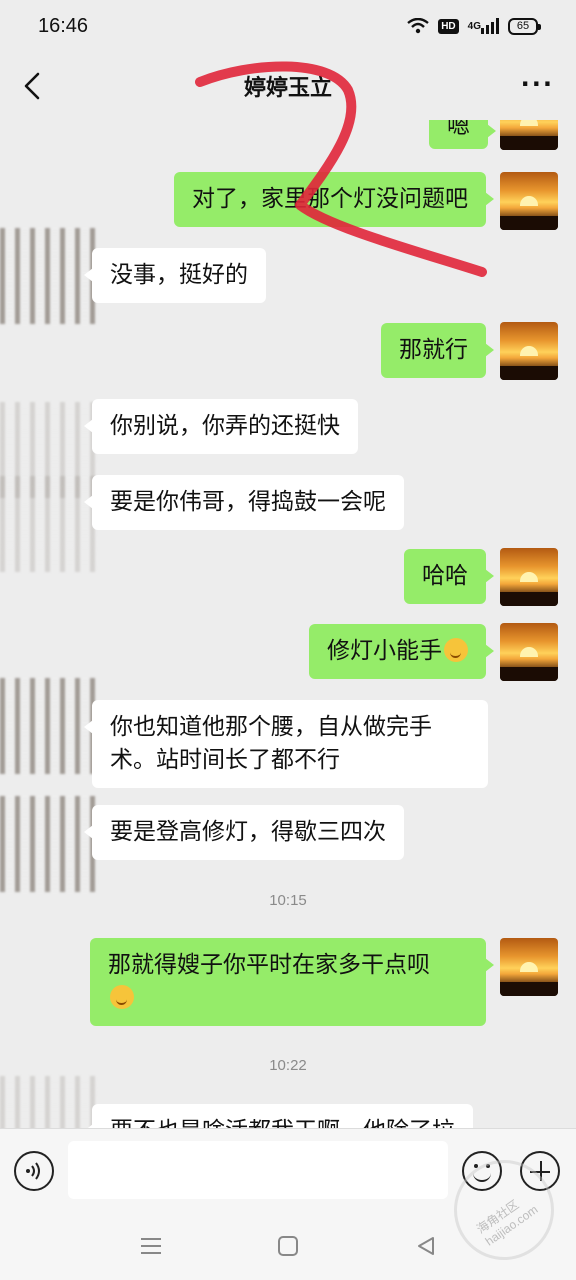 The height and width of the screenshot is (1280, 576). I want to click on more-dots-icon: ···, so click(537, 84).